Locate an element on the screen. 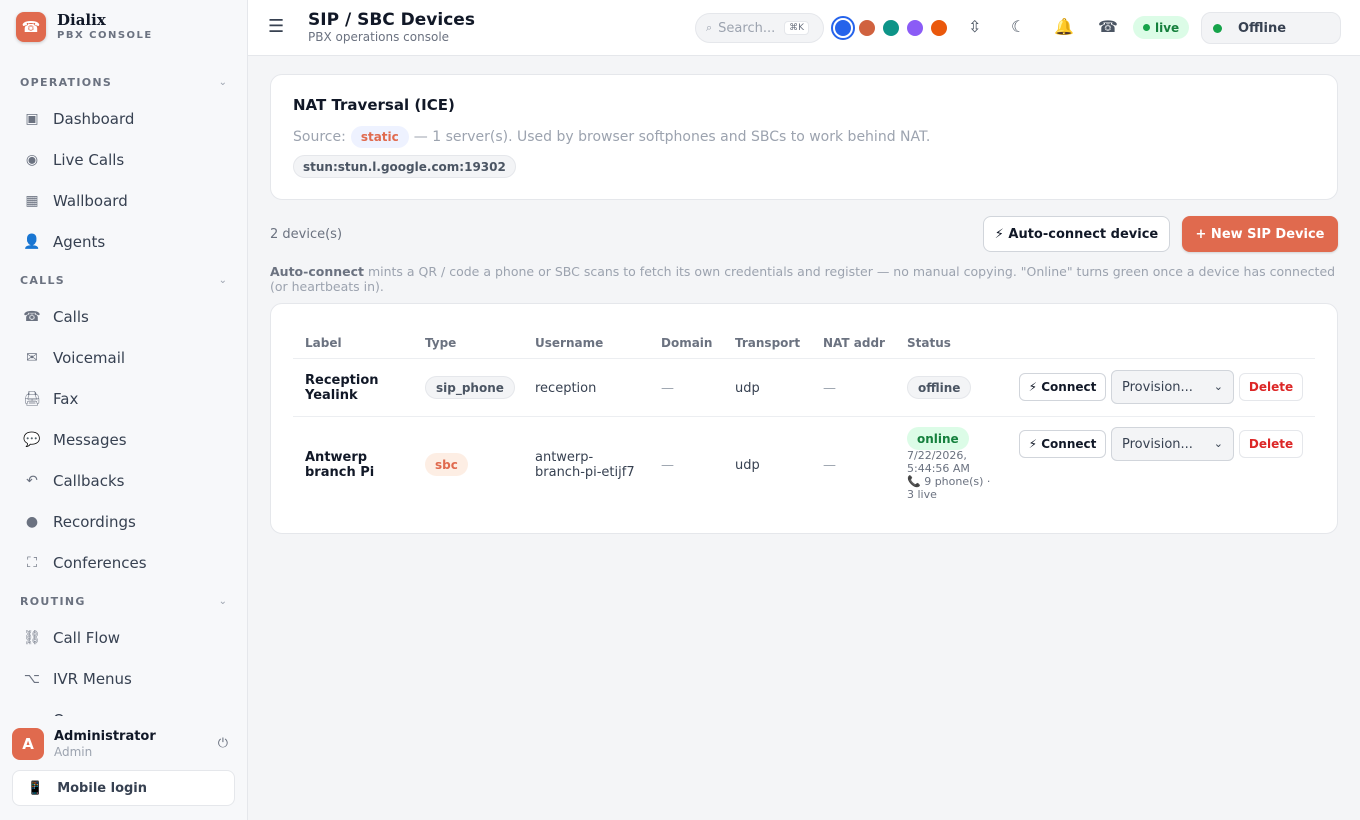  sidebar-item-label: Agents is located at coordinates (79, 241).